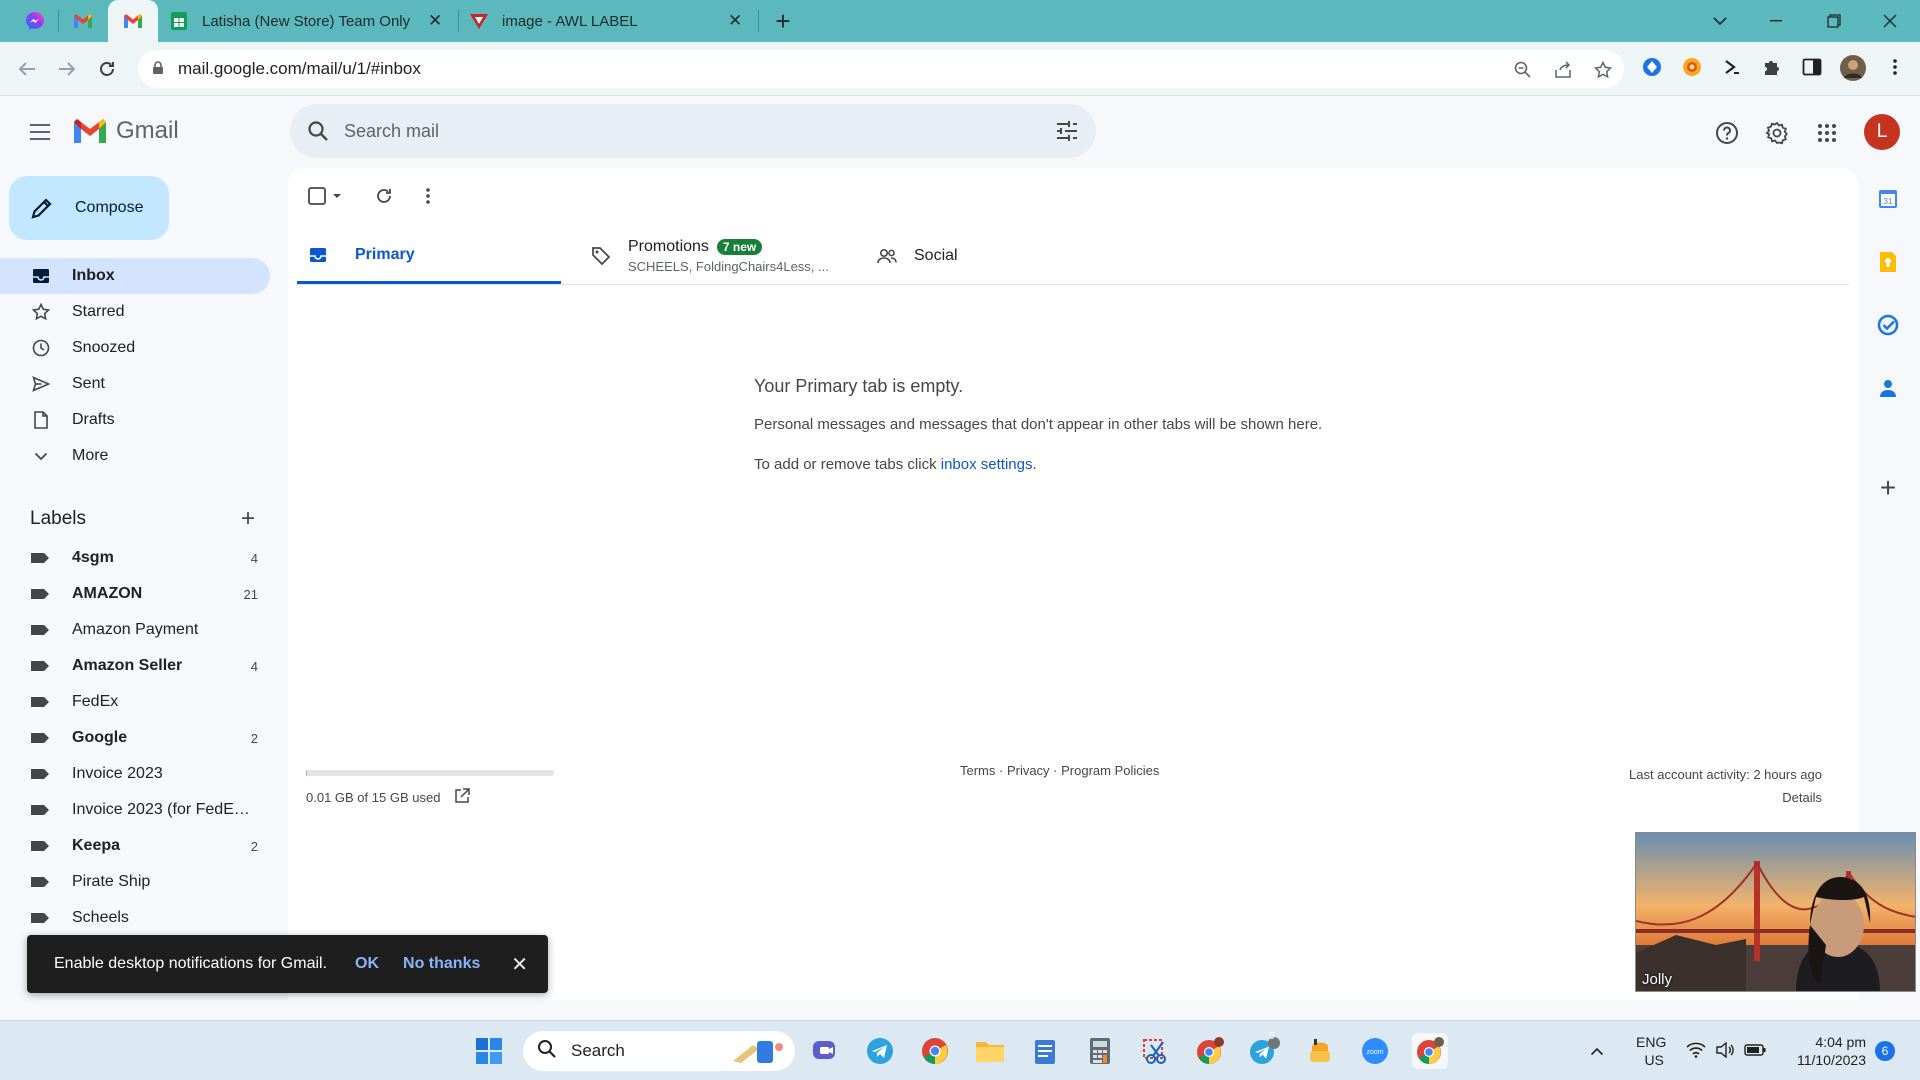 This screenshot has width=1920, height=1080. What do you see at coordinates (41, 384) in the screenshot?
I see `send-icon` at bounding box center [41, 384].